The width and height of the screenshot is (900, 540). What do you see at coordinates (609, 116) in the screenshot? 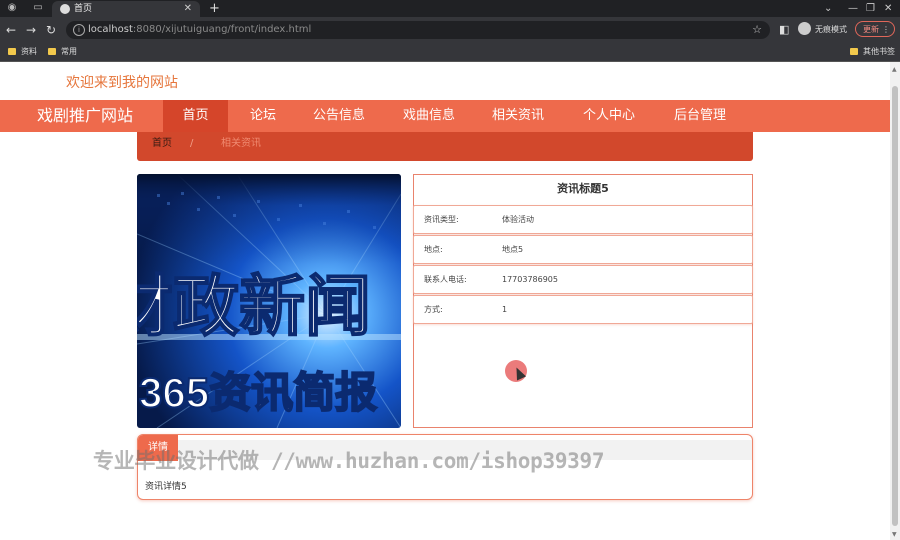
I see `nav-item-profile: 个人中心` at bounding box center [609, 116].